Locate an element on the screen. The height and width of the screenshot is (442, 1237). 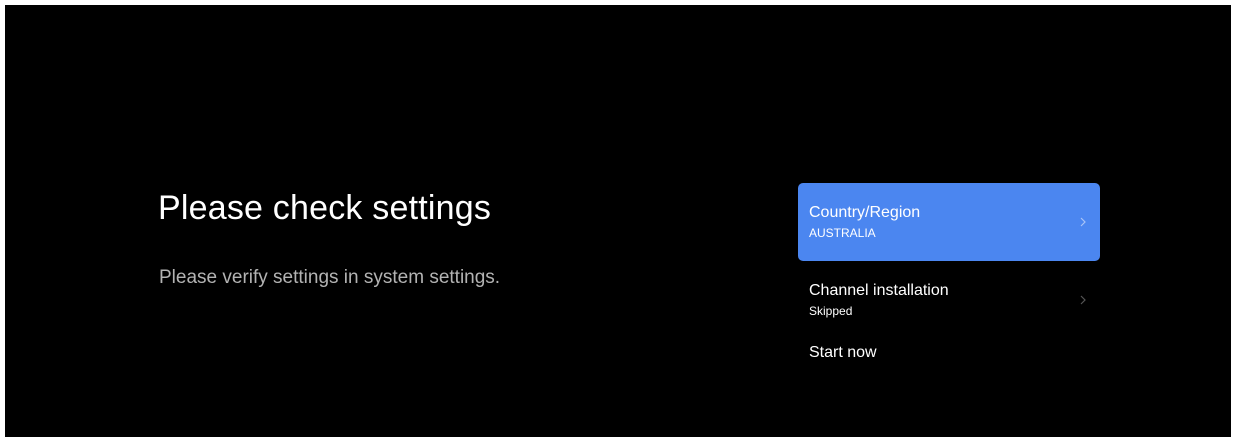
country-region-label: Country/Region is located at coordinates (865, 212).